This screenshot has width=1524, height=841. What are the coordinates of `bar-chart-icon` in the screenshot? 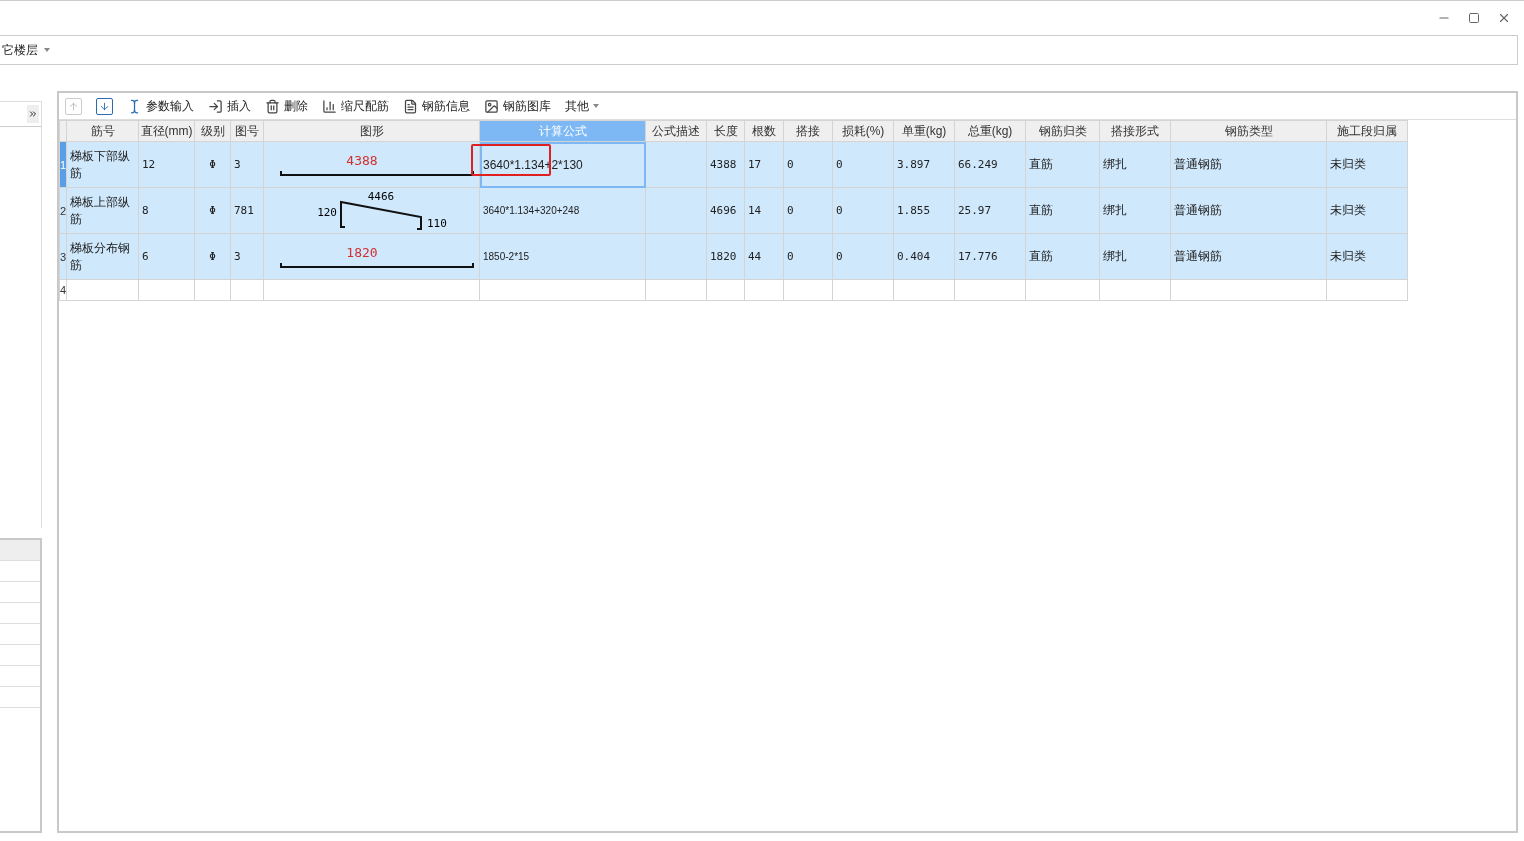 It's located at (329, 106).